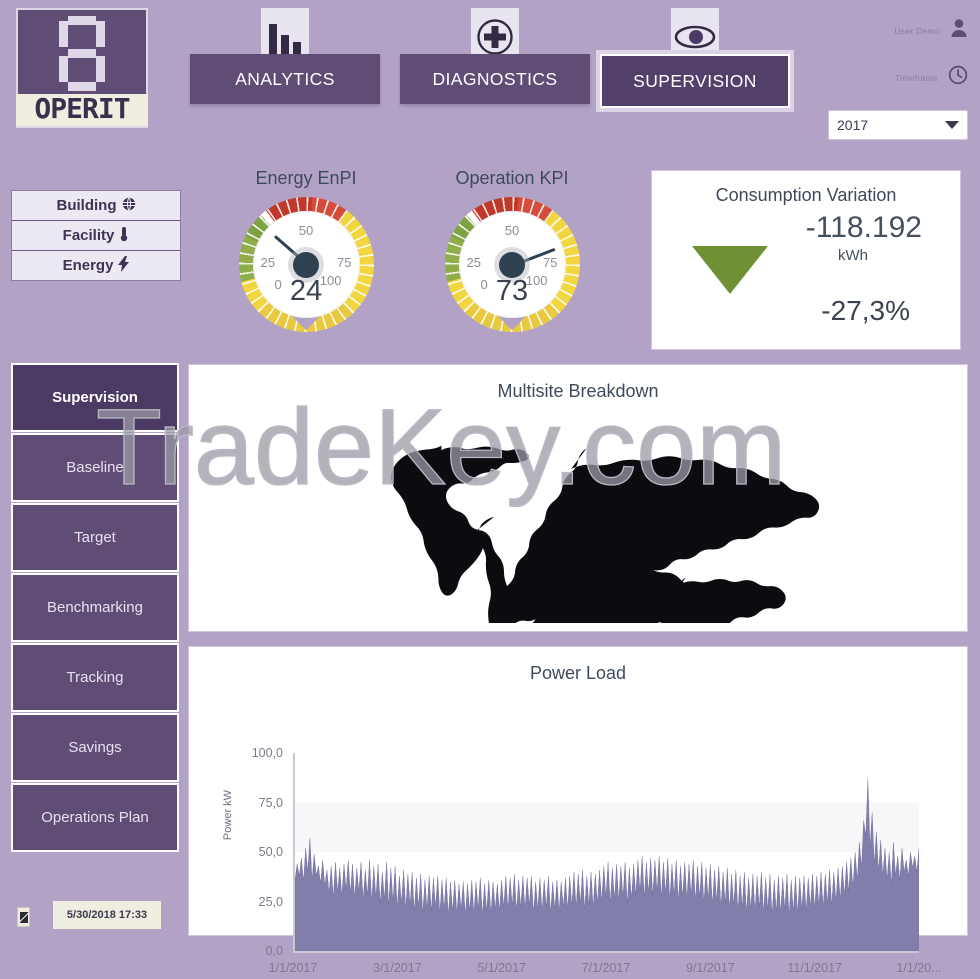 This screenshot has width=980, height=979. I want to click on chevron-down-icon, so click(952, 125).